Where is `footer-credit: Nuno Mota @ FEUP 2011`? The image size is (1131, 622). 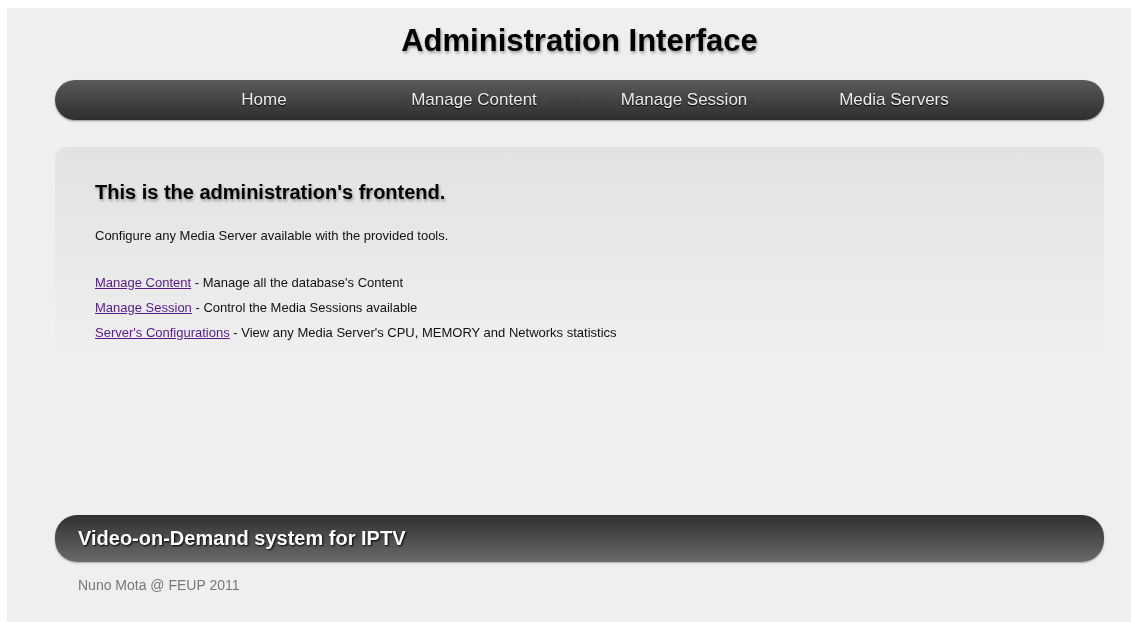
footer-credit: Nuno Mota @ FEUP 2011 is located at coordinates (159, 585).